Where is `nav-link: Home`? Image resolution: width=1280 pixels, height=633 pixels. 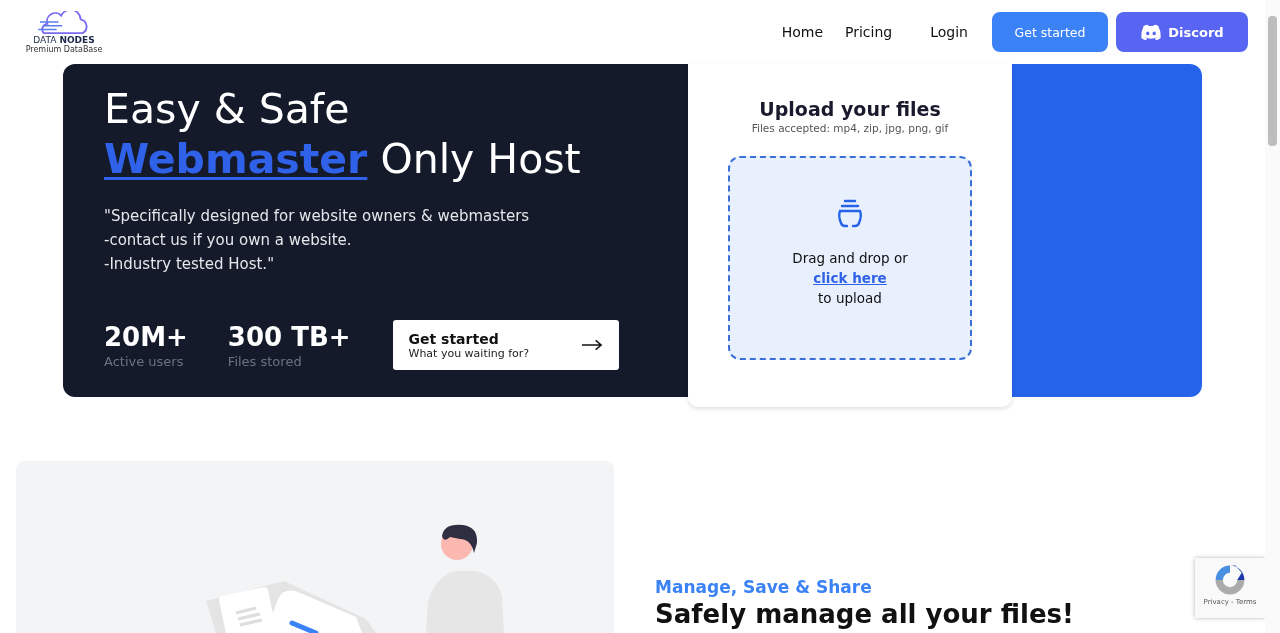 nav-link: Home is located at coordinates (802, 32).